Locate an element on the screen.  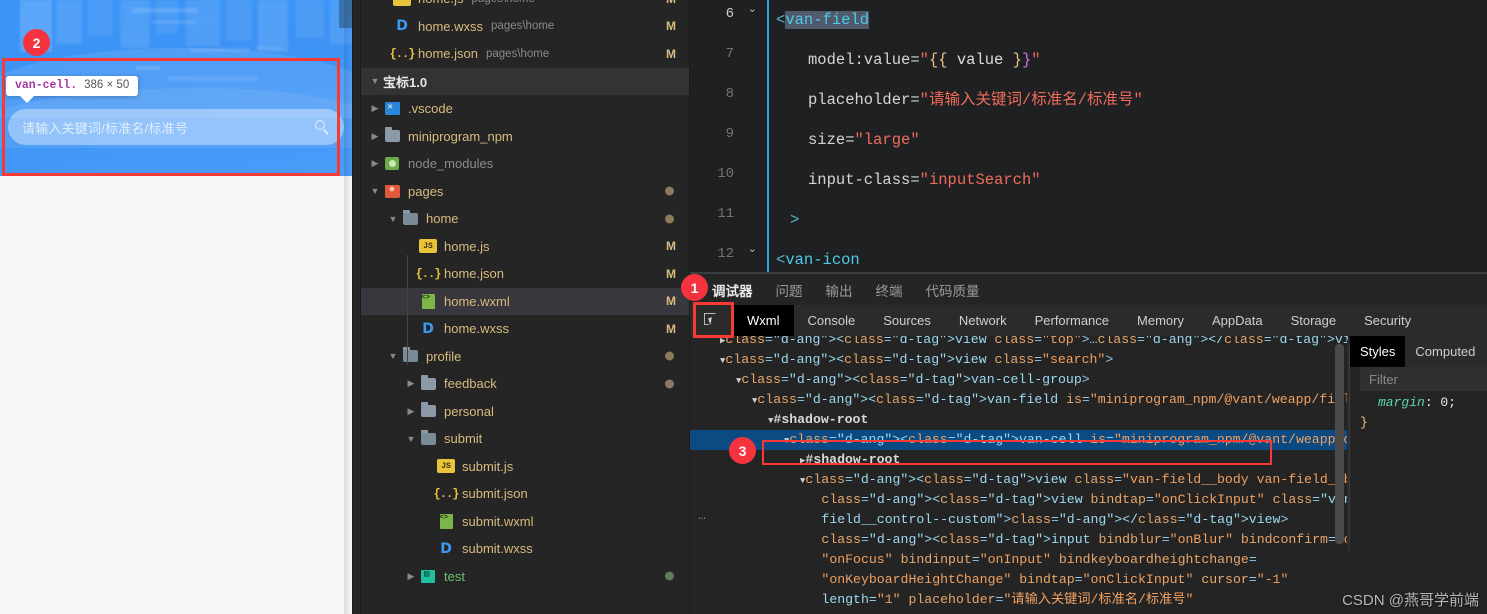
styles-tabbar: Styles Computed is located at coordinates (1418, 351).